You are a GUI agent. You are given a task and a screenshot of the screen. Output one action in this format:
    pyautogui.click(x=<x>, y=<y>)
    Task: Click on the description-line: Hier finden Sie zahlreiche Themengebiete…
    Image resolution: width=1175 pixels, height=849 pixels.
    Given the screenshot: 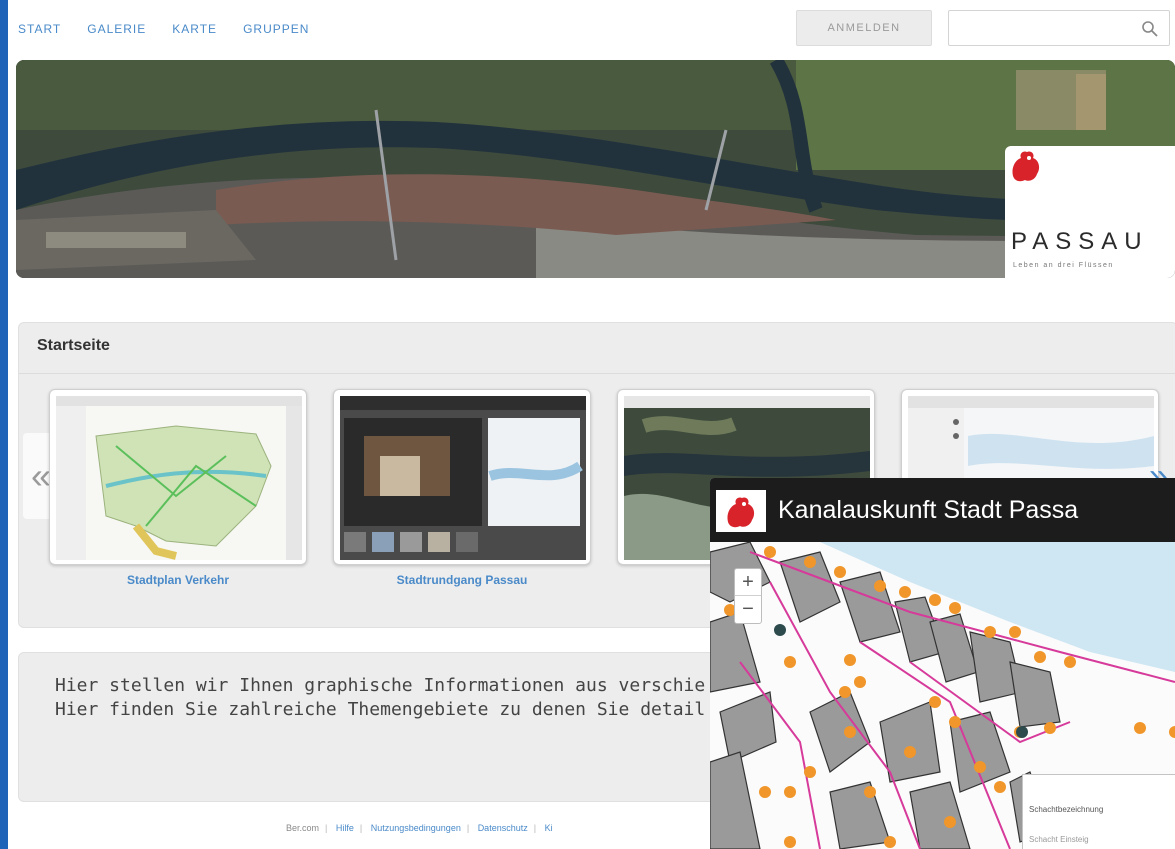 What is the action you would take?
    pyautogui.click(x=380, y=709)
    